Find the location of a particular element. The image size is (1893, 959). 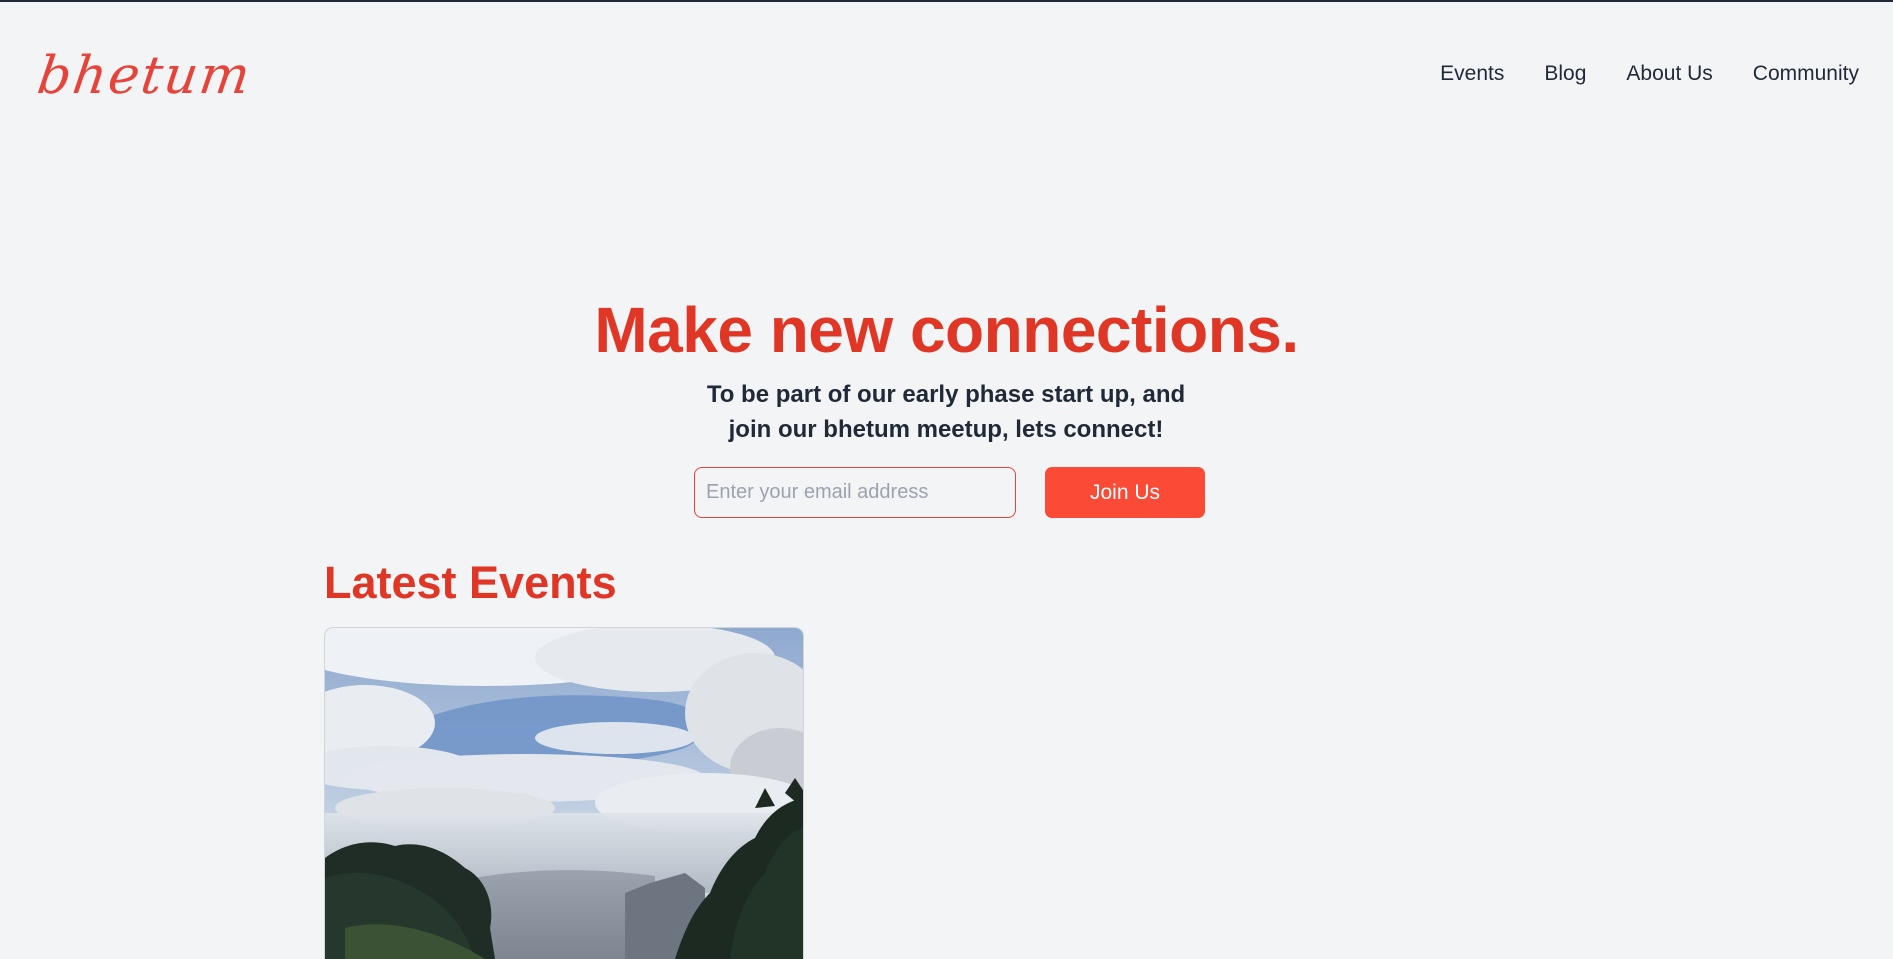

bhetum-logo: bhetum is located at coordinates (145, 76).